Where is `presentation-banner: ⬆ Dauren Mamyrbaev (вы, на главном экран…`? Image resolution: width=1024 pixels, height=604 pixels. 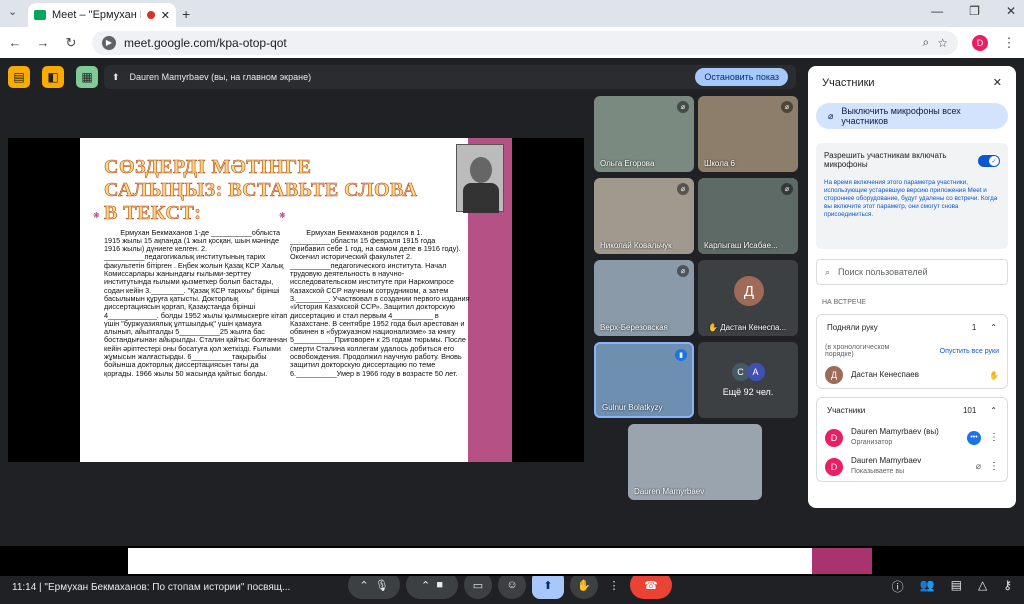
presentation-banner: ⬆ Dauren Mamyrbaev (вы, на главном экран… is located at coordinates (450, 77).